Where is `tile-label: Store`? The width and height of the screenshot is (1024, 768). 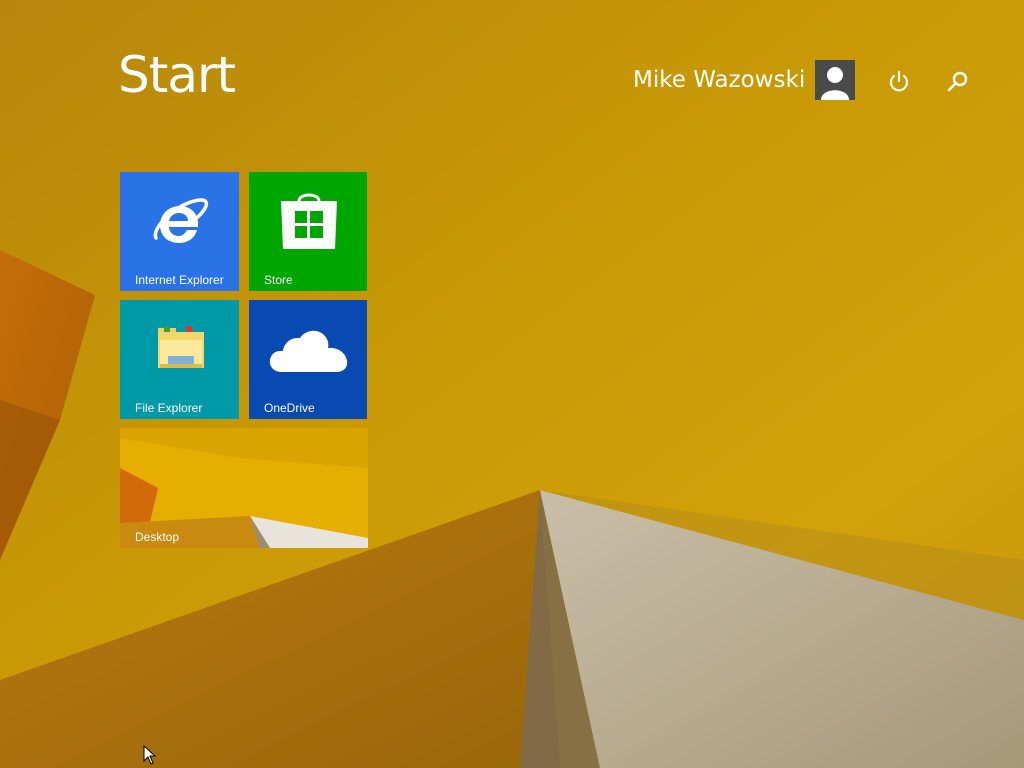 tile-label: Store is located at coordinates (278, 280).